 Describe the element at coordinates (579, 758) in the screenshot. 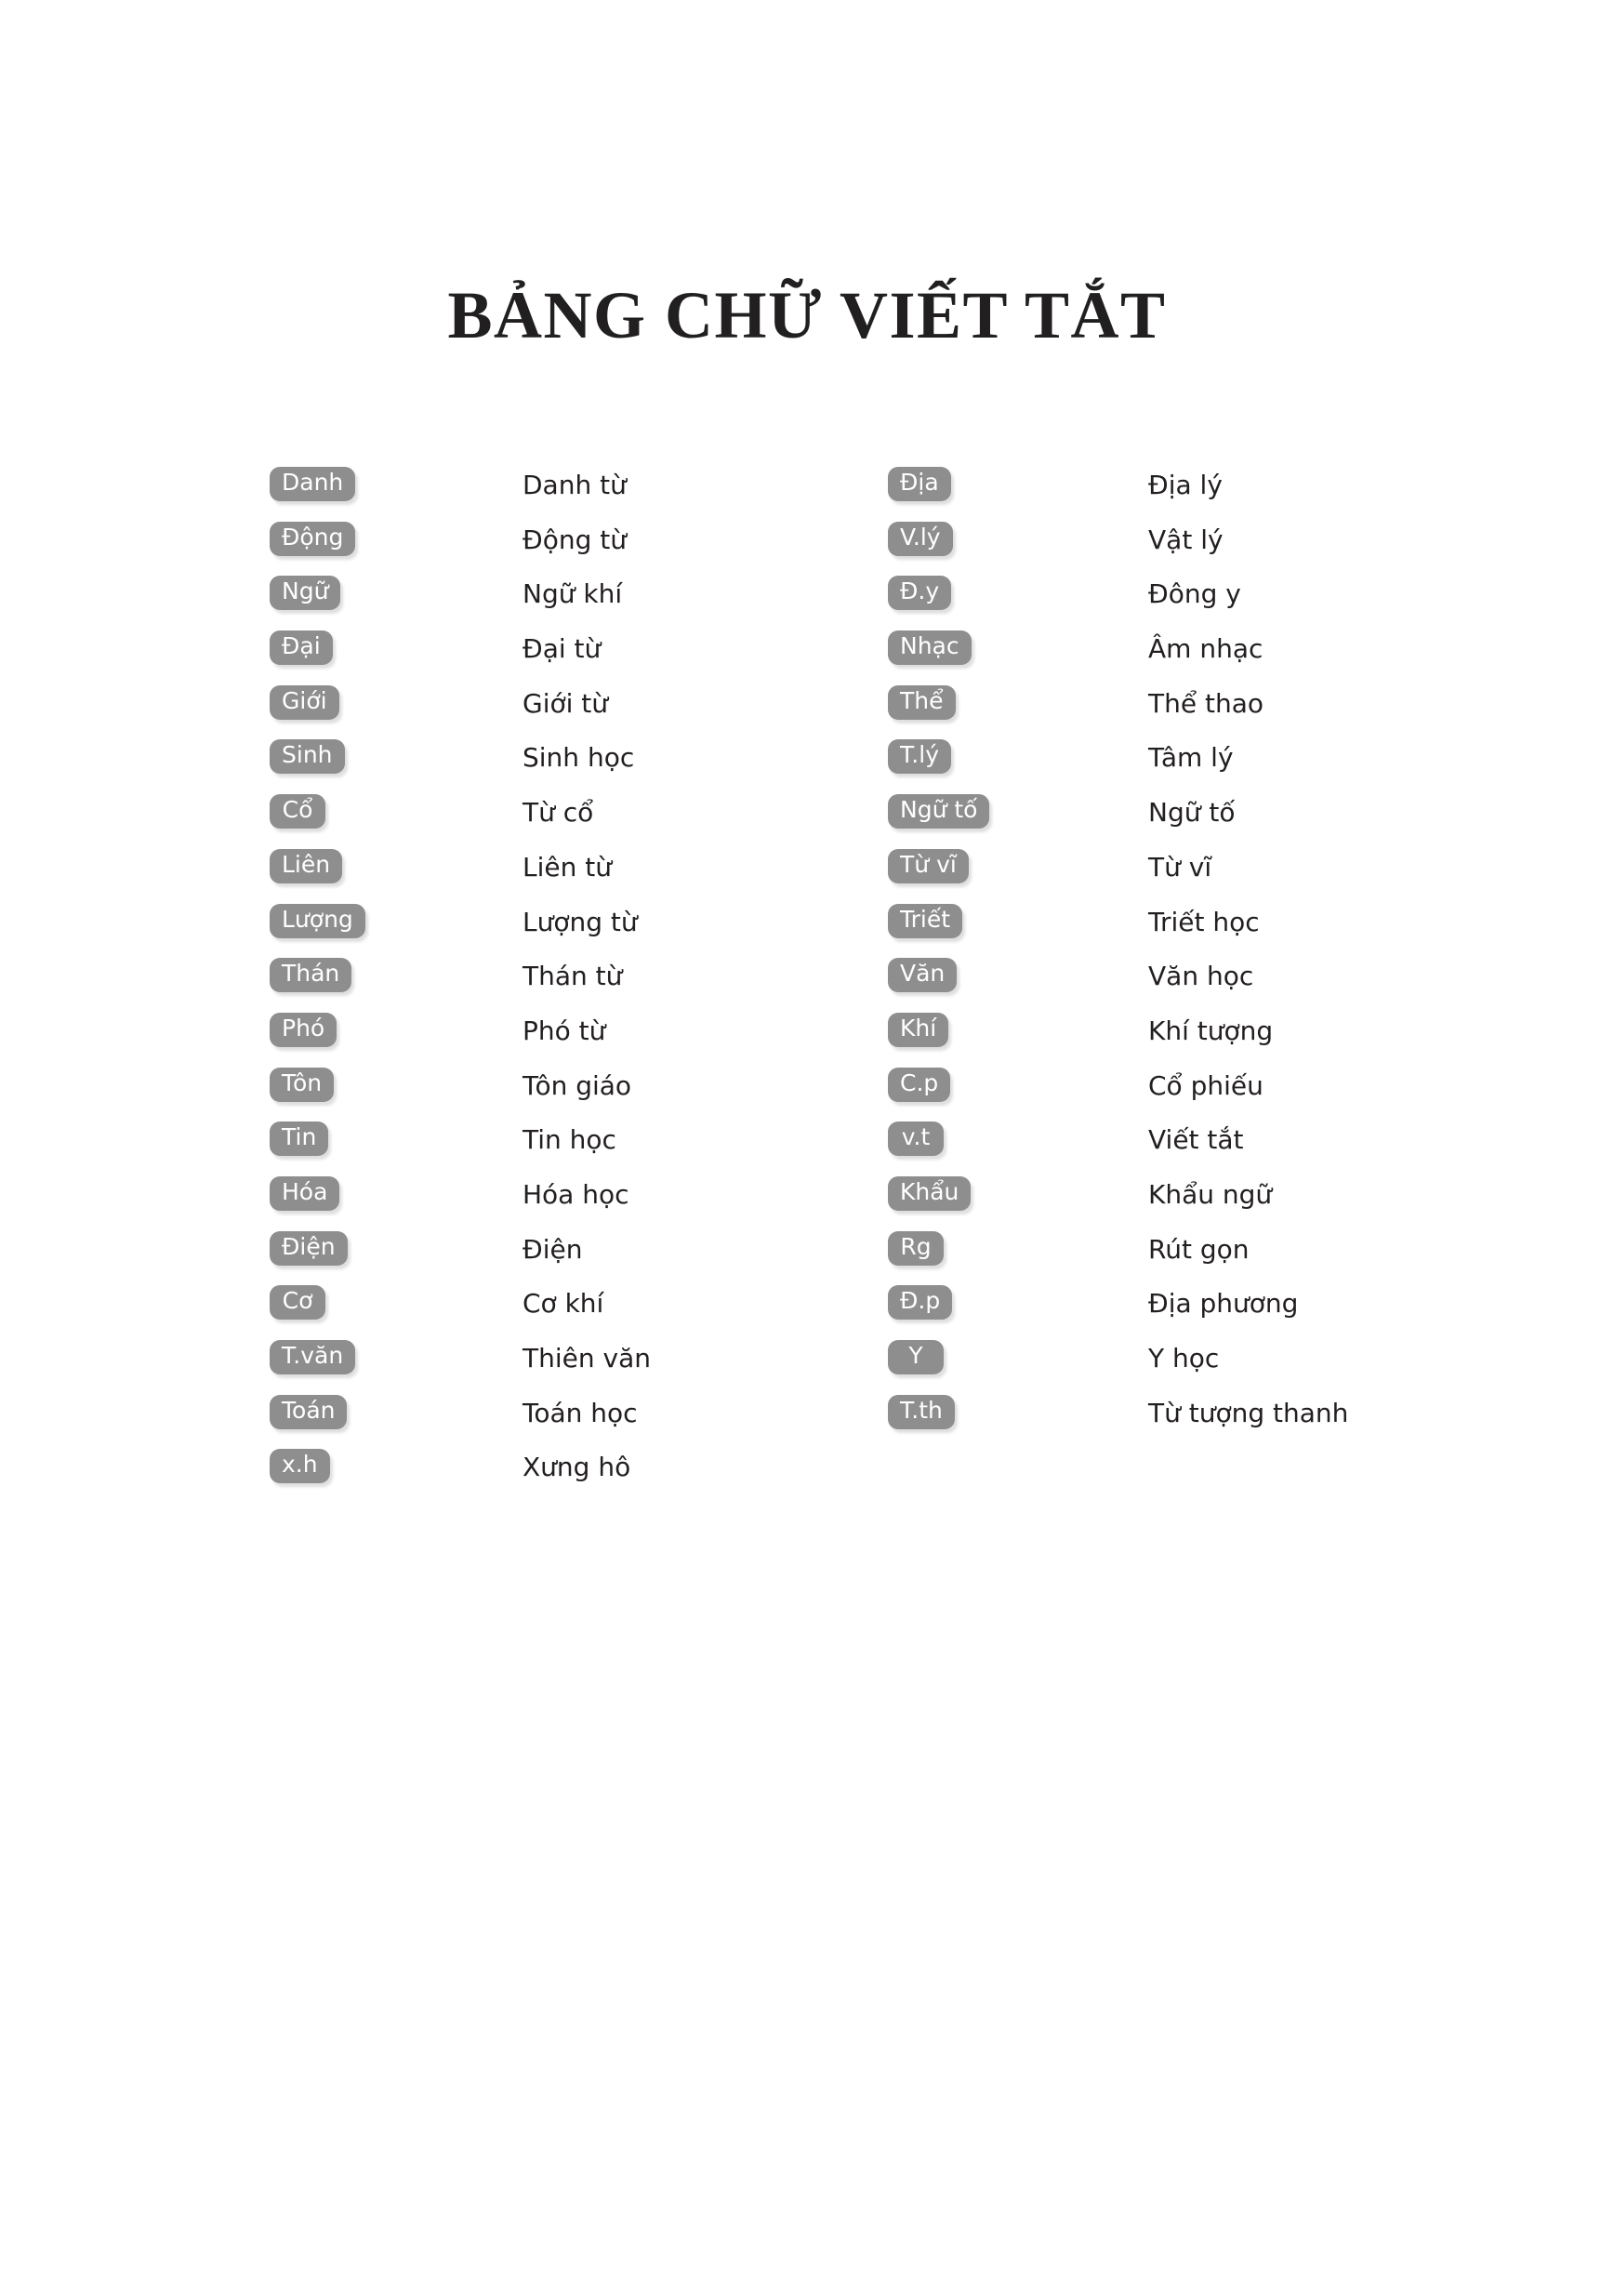

I see `abbreviation-meaning: Sinh học` at that location.